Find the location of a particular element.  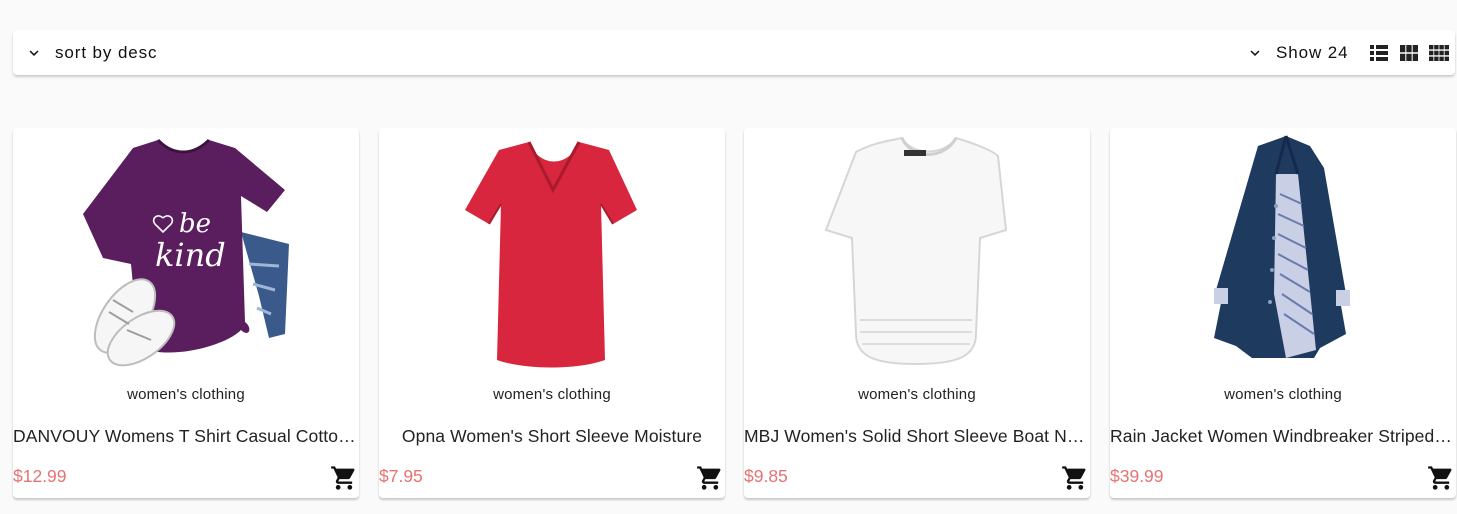

product-price: $39.99 is located at coordinates (1137, 476).